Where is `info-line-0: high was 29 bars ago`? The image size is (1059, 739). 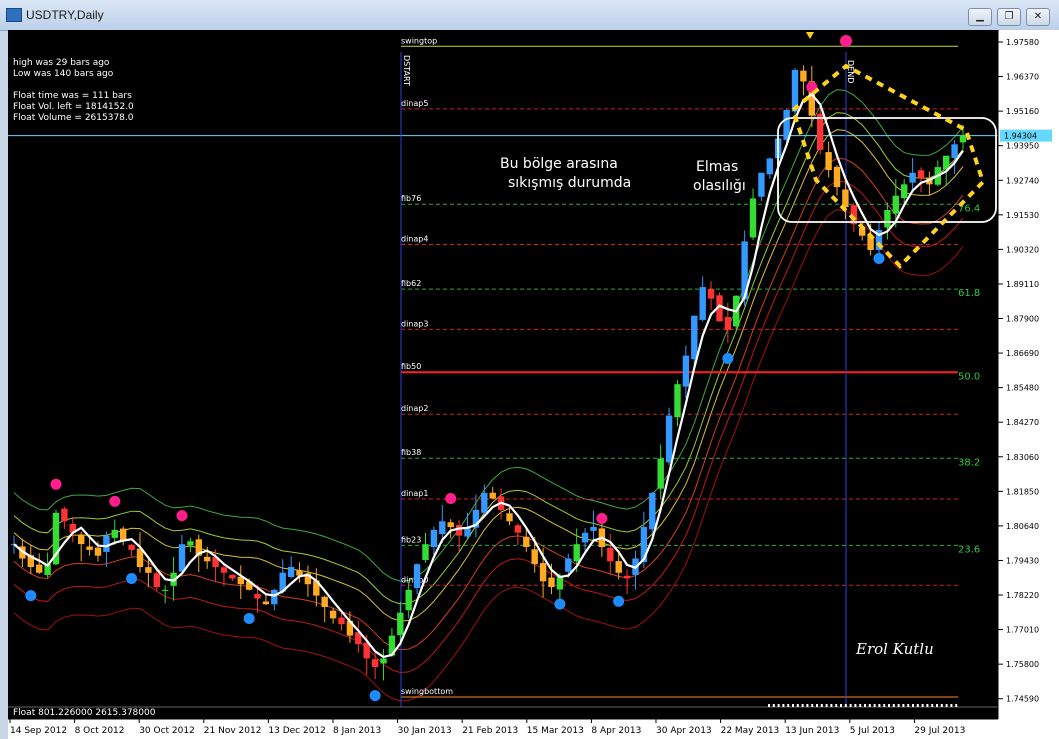
info-line-0: high was 29 bars ago is located at coordinates (61, 63).